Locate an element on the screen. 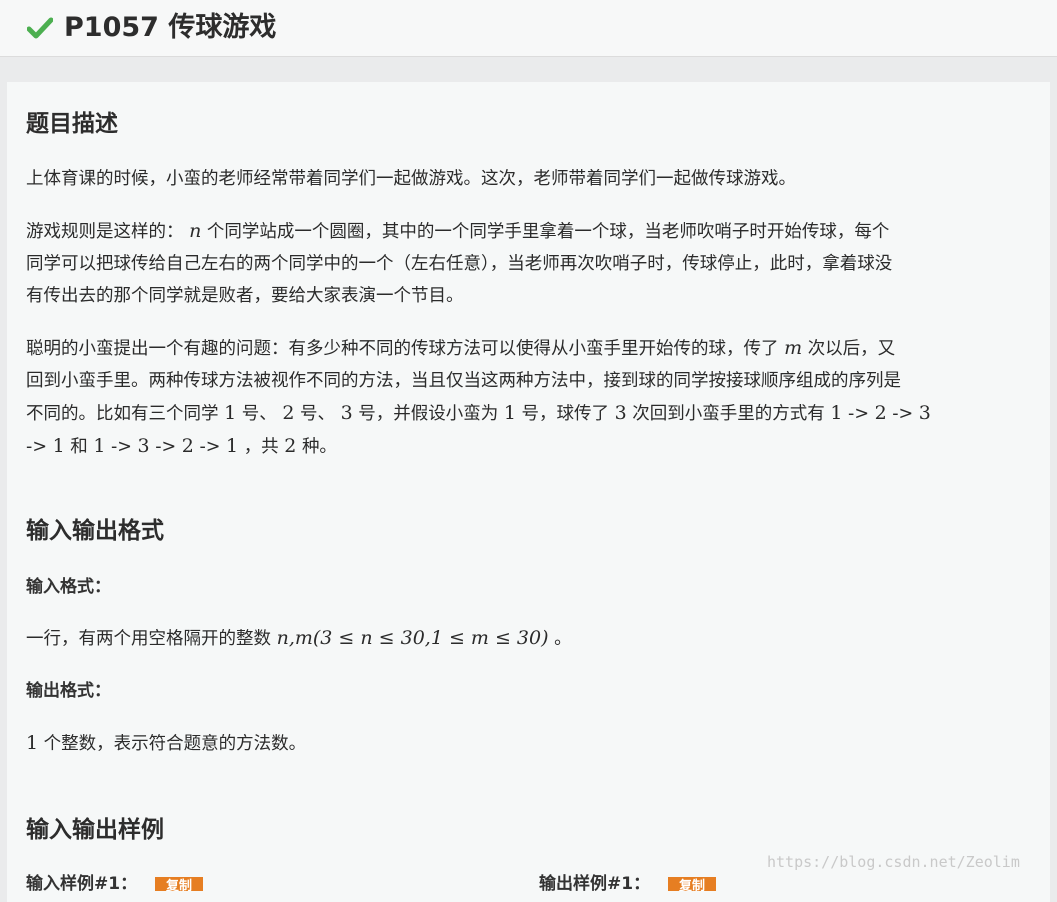 This screenshot has width=1057, height=902. var-m: m is located at coordinates (793, 348).